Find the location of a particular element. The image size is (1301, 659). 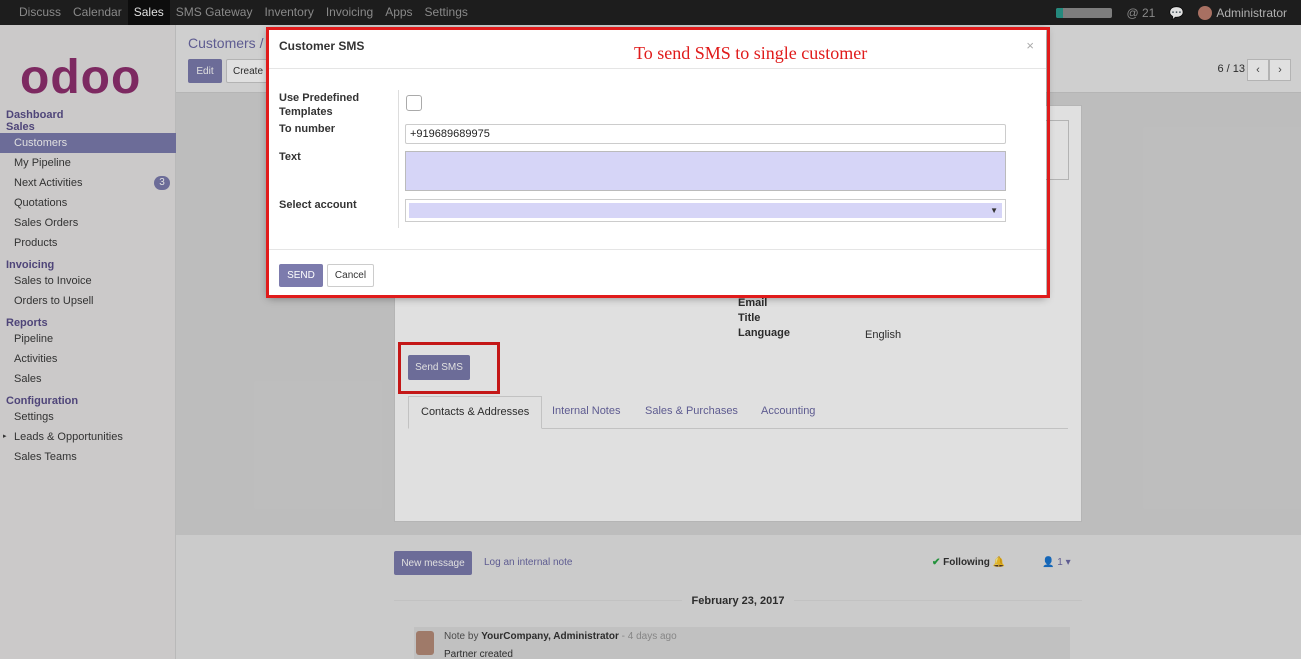

annotation-text: To send SMS to single customer is located at coordinates (751, 53).